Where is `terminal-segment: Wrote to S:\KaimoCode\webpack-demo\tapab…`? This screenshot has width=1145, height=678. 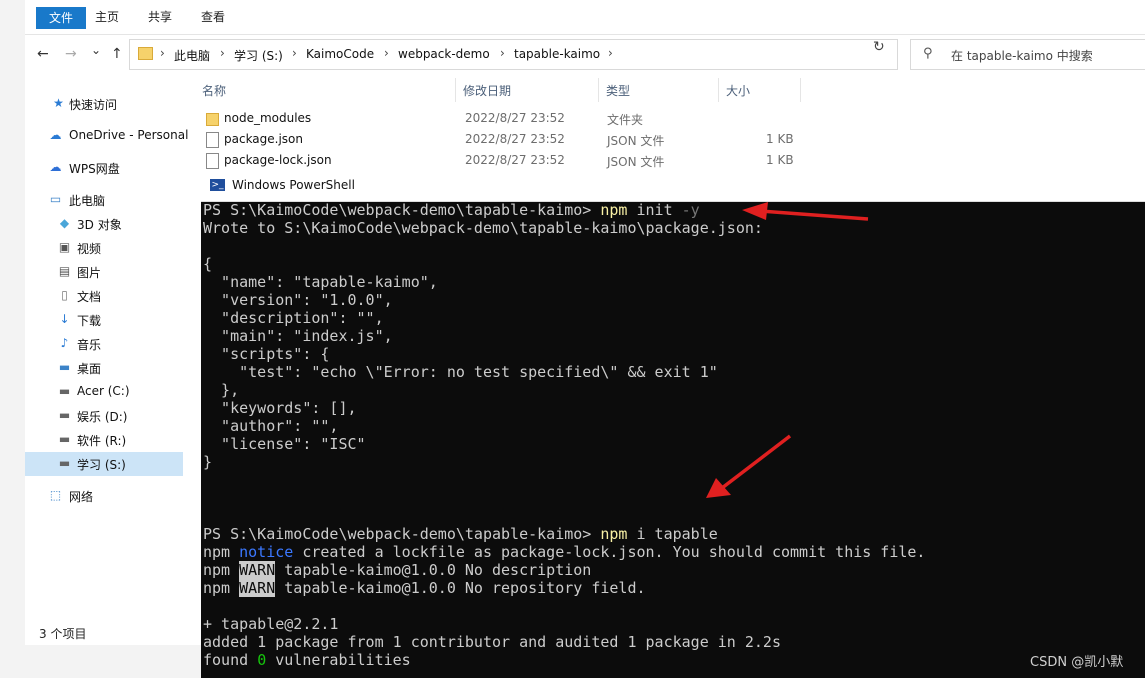
terminal-segment: Wrote to S:\KaimoCode\webpack-demo\tapab… is located at coordinates (483, 228).